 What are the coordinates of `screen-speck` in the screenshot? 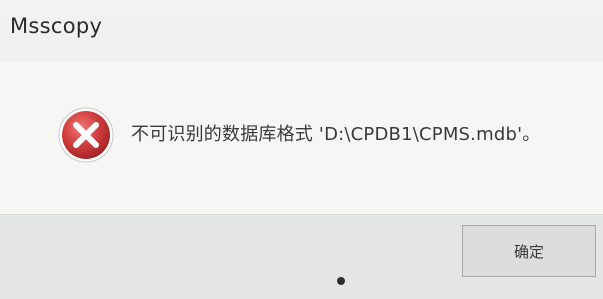 It's located at (341, 281).